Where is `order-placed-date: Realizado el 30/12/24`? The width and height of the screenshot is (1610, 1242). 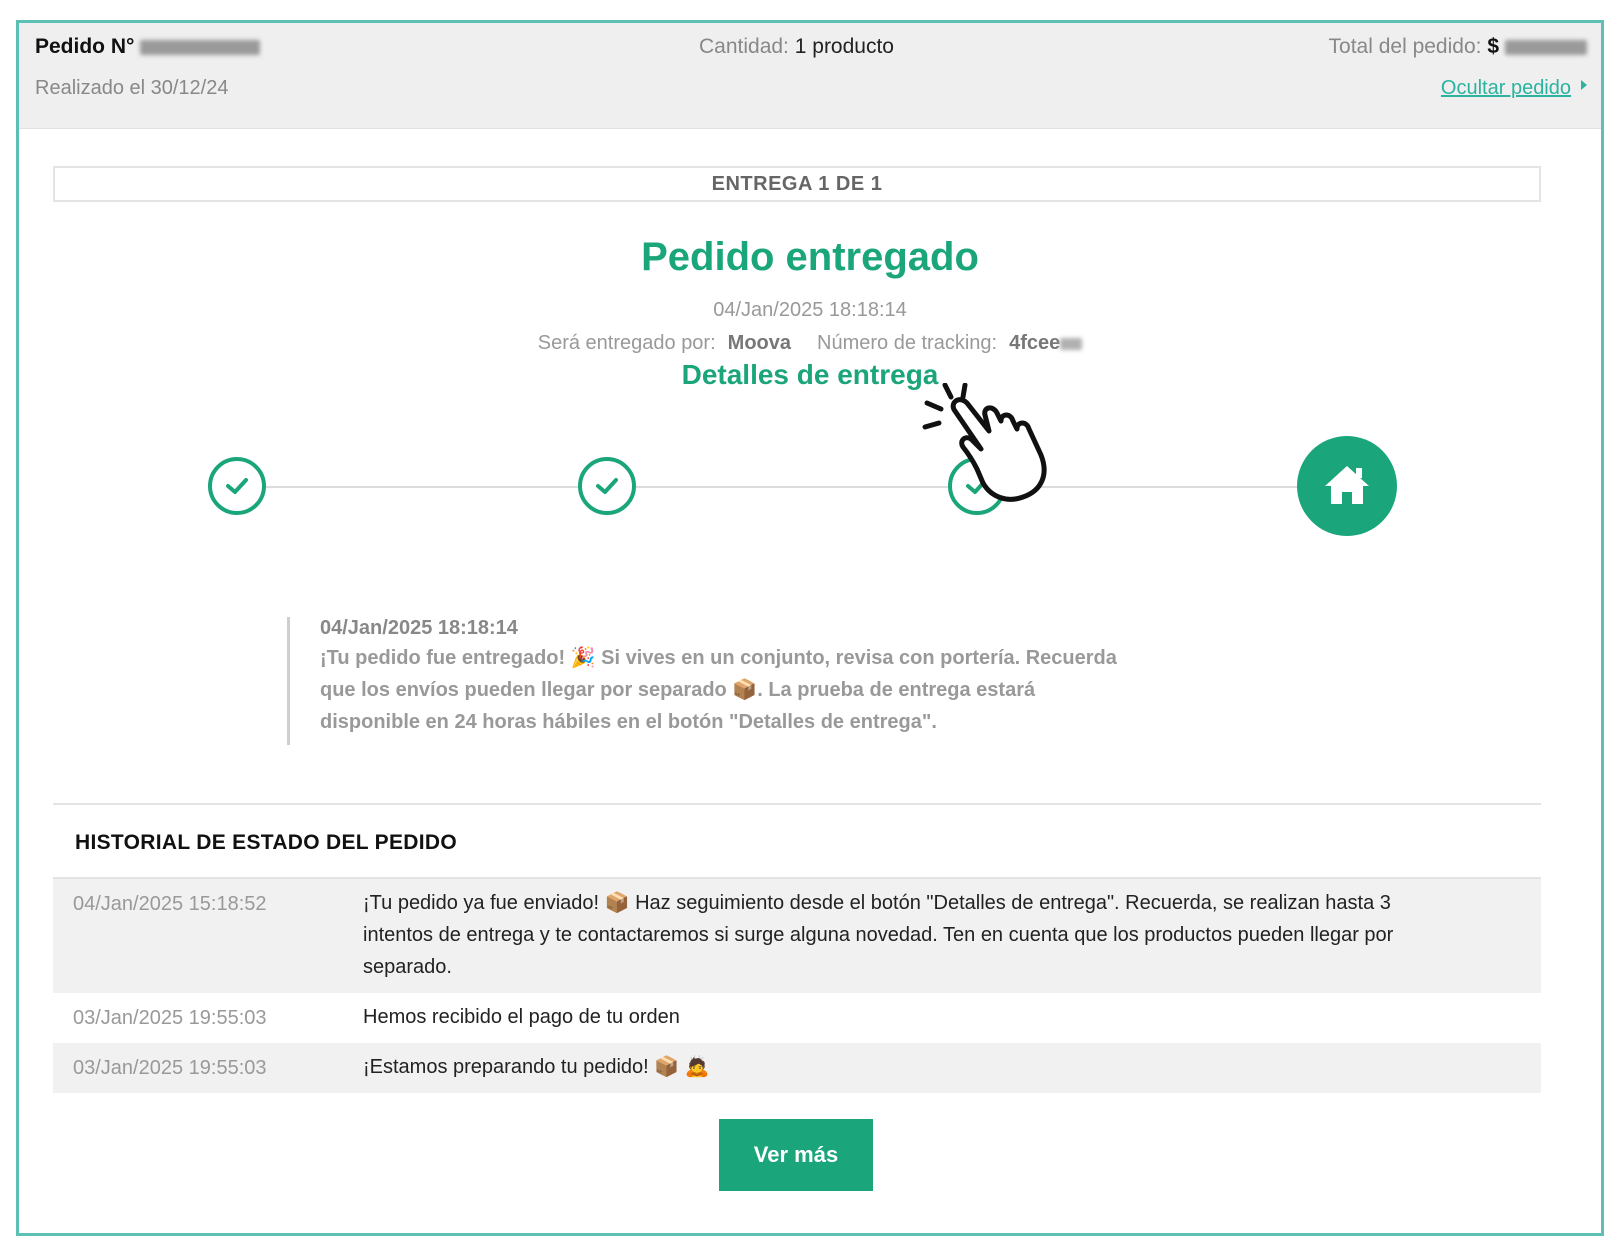
order-placed-date: Realizado el 30/12/24 is located at coordinates (132, 88).